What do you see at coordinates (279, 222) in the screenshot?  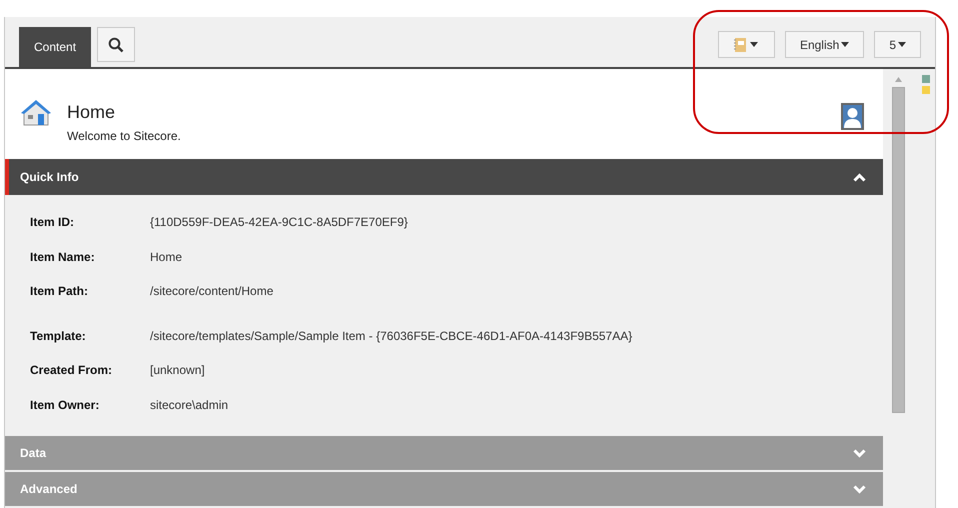 I see `field-value: {110D559F-DEA5-42EA-9C1C-8A5DF7E70EF9}` at bounding box center [279, 222].